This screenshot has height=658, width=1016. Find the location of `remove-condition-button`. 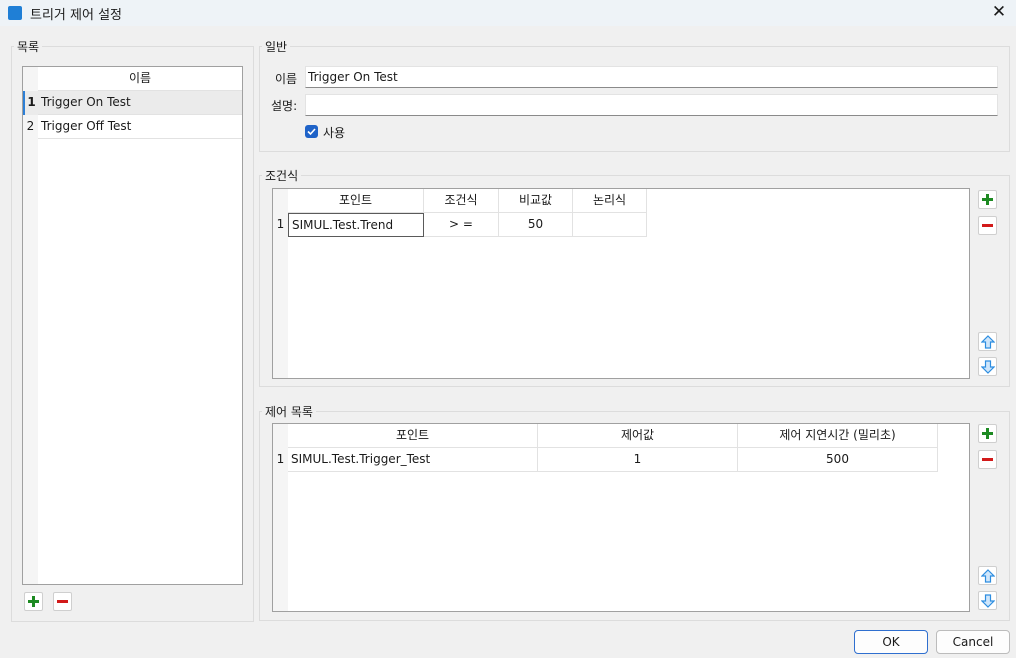

remove-condition-button is located at coordinates (987, 225).